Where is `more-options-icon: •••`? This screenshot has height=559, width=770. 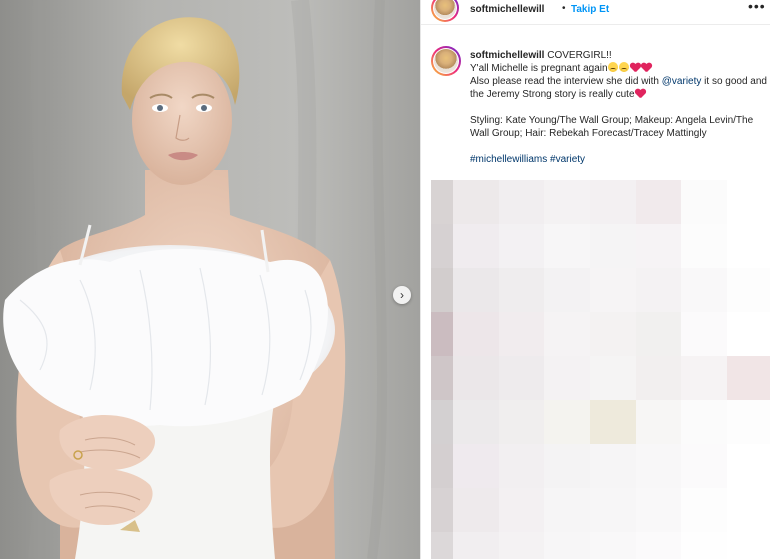 more-options-icon: ••• is located at coordinates (757, 7).